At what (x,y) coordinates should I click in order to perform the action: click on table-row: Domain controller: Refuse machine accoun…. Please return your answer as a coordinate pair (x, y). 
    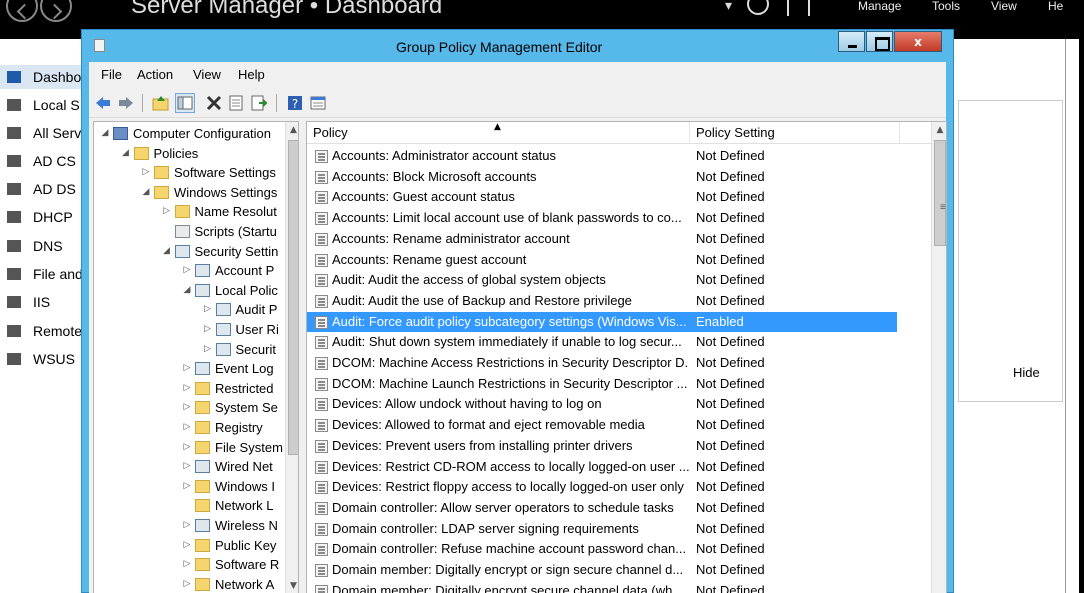
    Looking at the image, I should click on (619, 549).